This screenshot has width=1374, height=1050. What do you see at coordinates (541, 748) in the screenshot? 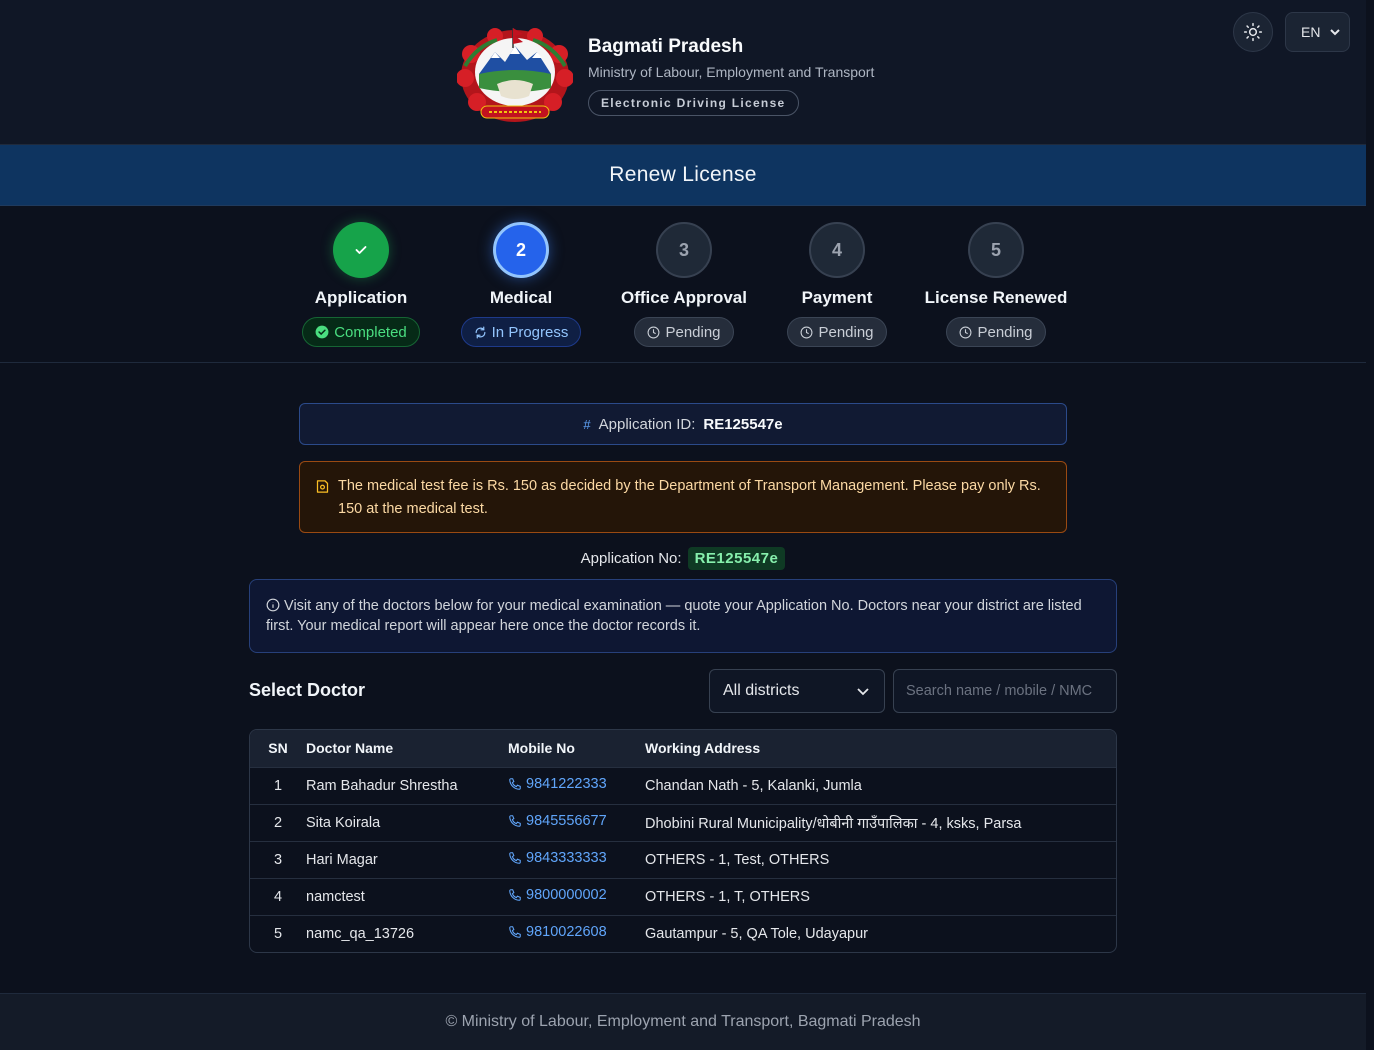
I see `col-header-mobile: Mobile No` at bounding box center [541, 748].